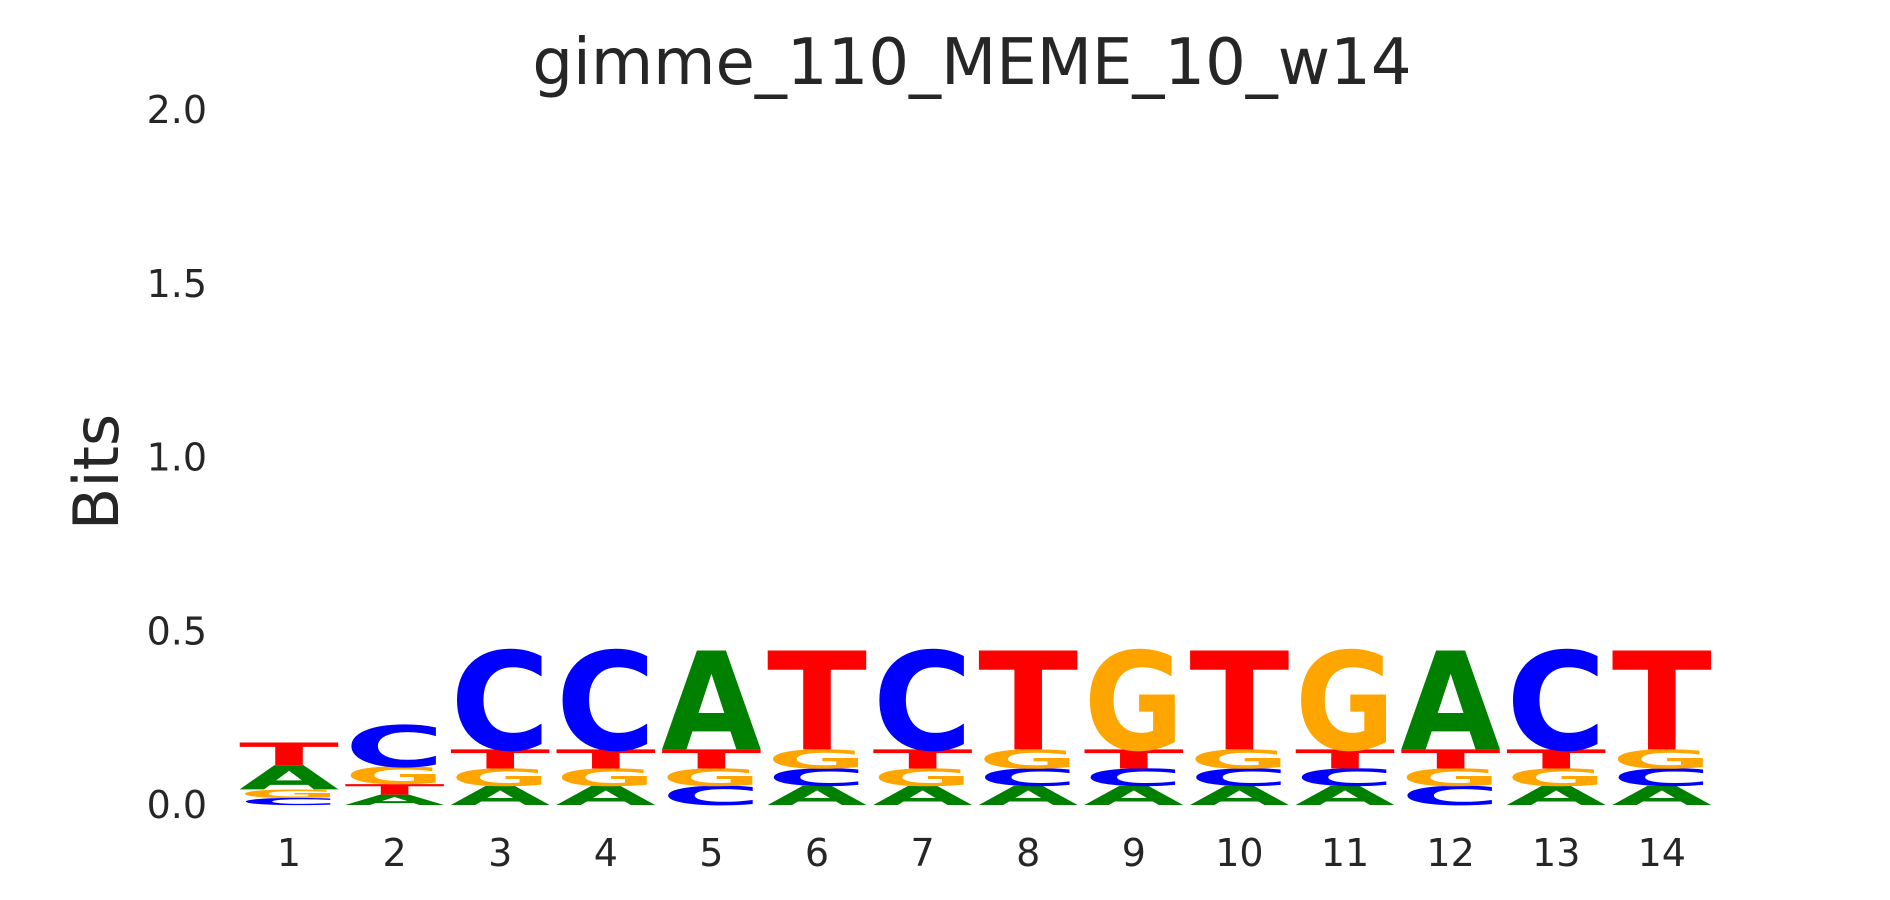 This screenshot has height=900, width=1890. Describe the element at coordinates (1239, 853) in the screenshot. I see `x-tick-label: 10` at that location.